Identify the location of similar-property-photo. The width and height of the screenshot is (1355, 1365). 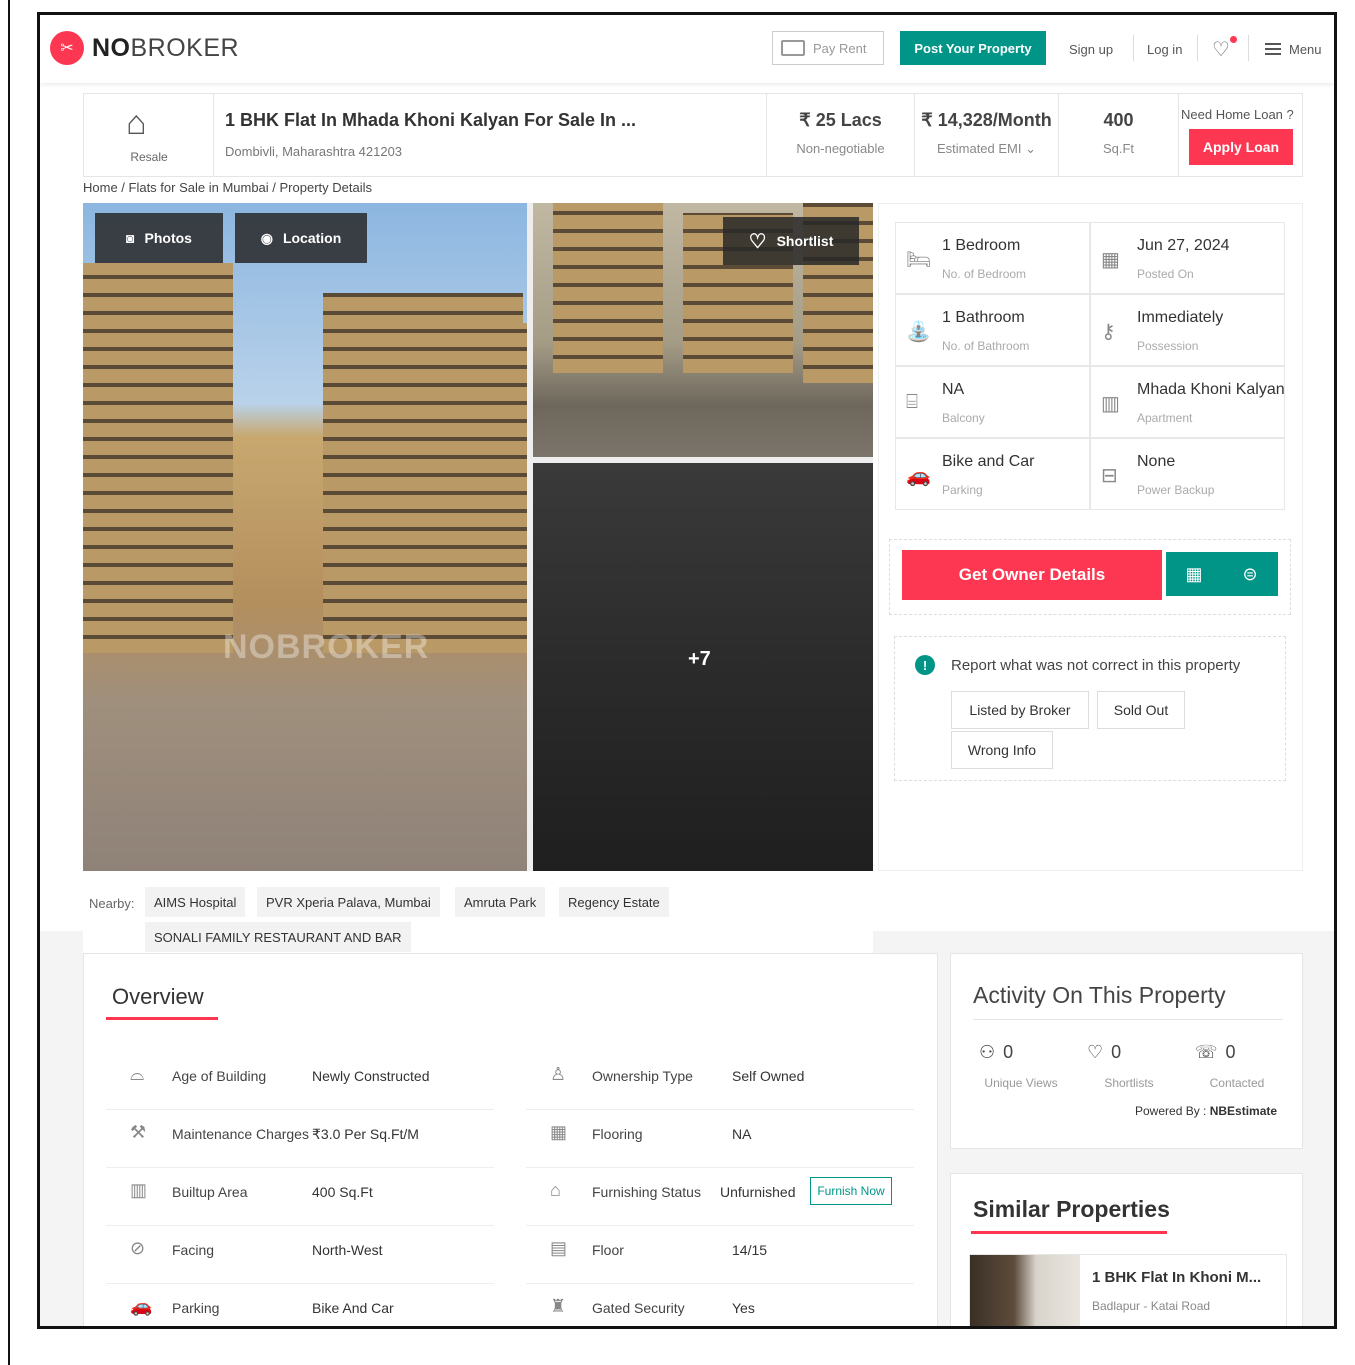
(1025, 1290).